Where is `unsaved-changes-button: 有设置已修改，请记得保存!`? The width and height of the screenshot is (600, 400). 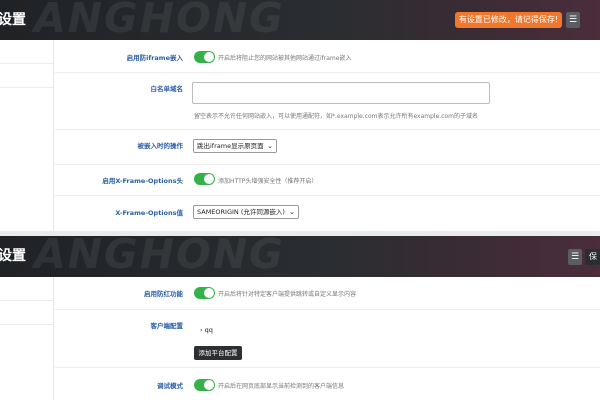
unsaved-changes-button: 有设置已修改，请记得保存! is located at coordinates (508, 20).